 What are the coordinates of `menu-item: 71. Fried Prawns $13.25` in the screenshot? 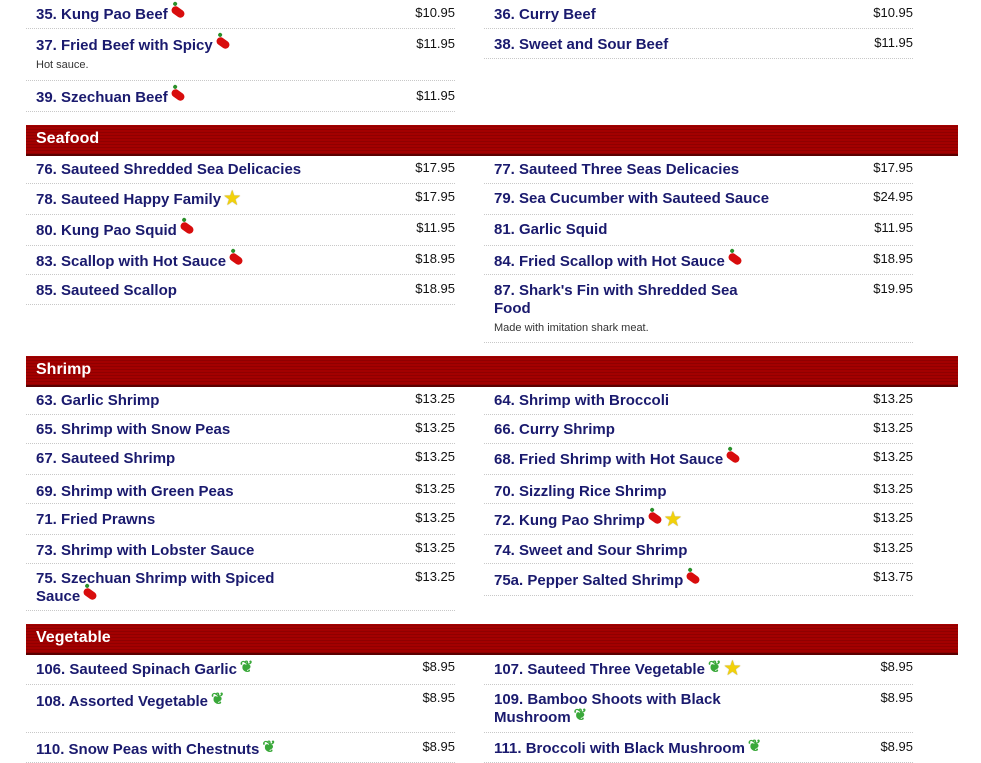 It's located at (240, 519).